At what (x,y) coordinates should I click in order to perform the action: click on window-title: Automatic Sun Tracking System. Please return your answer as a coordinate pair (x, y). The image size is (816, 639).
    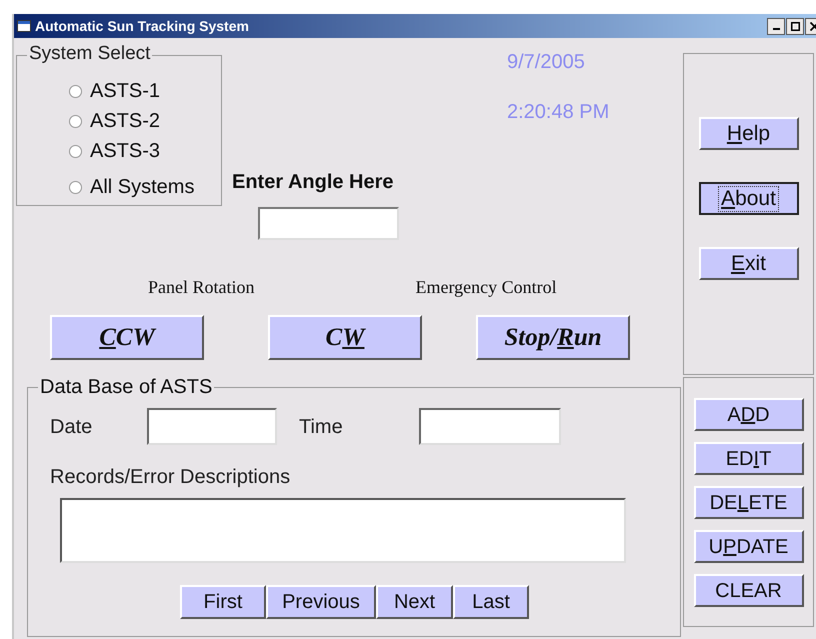
    Looking at the image, I should click on (142, 26).